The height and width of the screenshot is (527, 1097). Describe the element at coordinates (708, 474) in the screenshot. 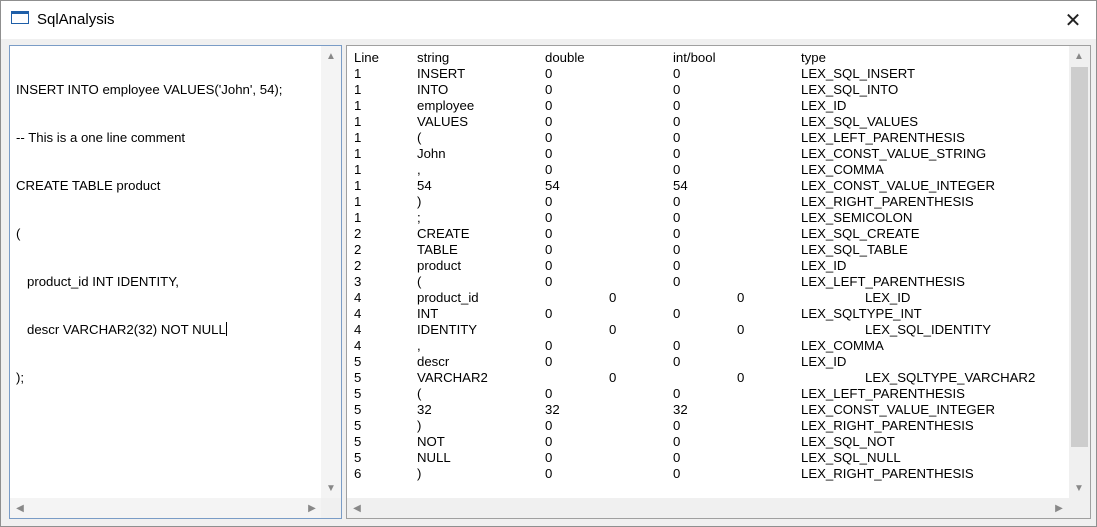

I see `token-row: 6) 0 0 LEX_RIGHT_PARENTHESIS` at that location.